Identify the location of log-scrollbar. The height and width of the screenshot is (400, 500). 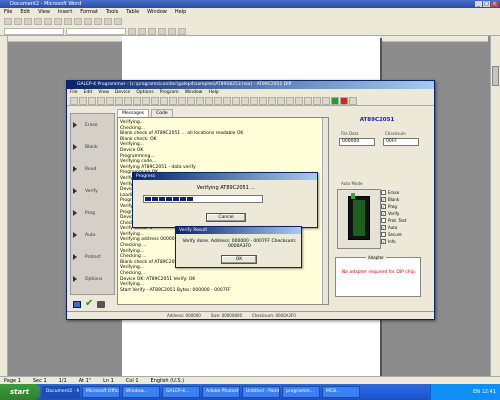
(325, 211).